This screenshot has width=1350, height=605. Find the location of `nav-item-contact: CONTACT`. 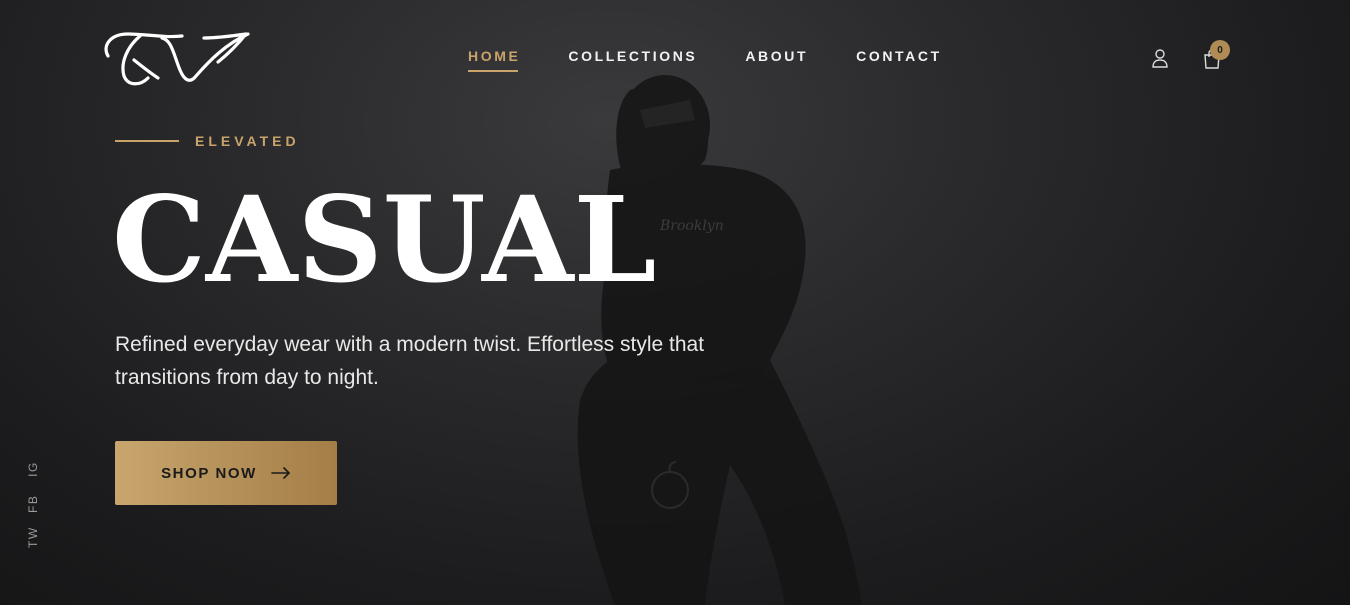

nav-item-contact: CONTACT is located at coordinates (899, 60).